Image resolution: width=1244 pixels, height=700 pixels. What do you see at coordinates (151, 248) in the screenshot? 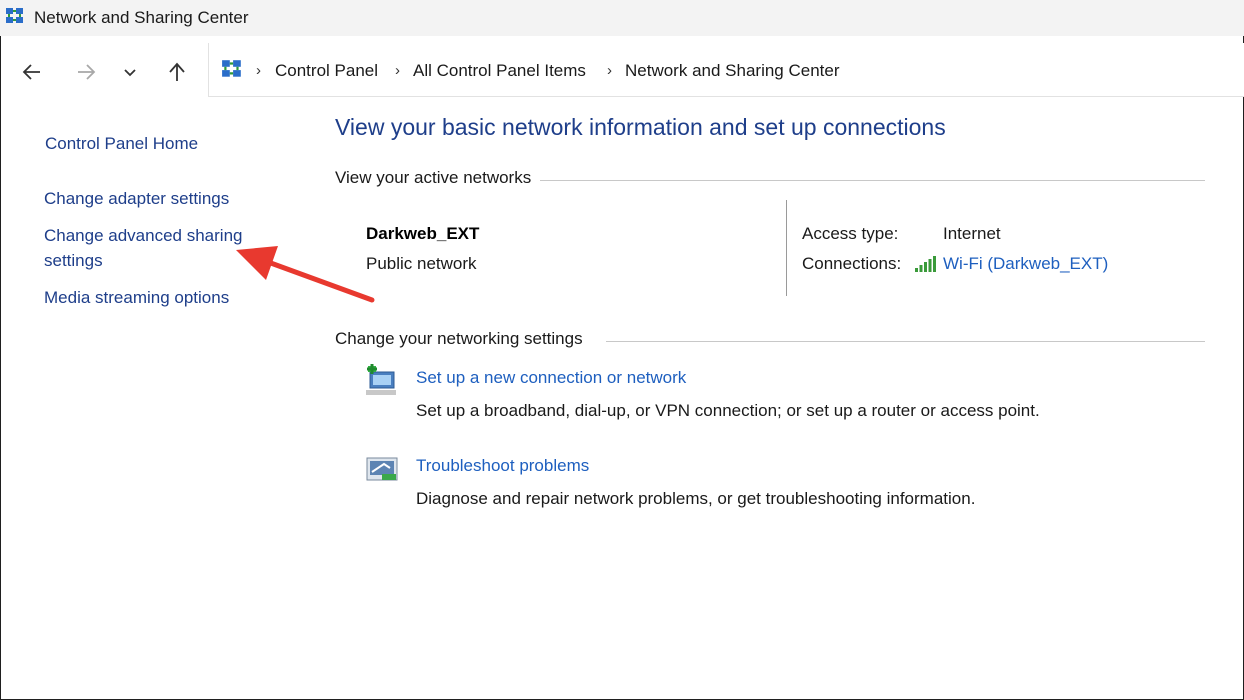
I see `sidebar-item-advanced-sharing: Change advanced sharing settings` at bounding box center [151, 248].